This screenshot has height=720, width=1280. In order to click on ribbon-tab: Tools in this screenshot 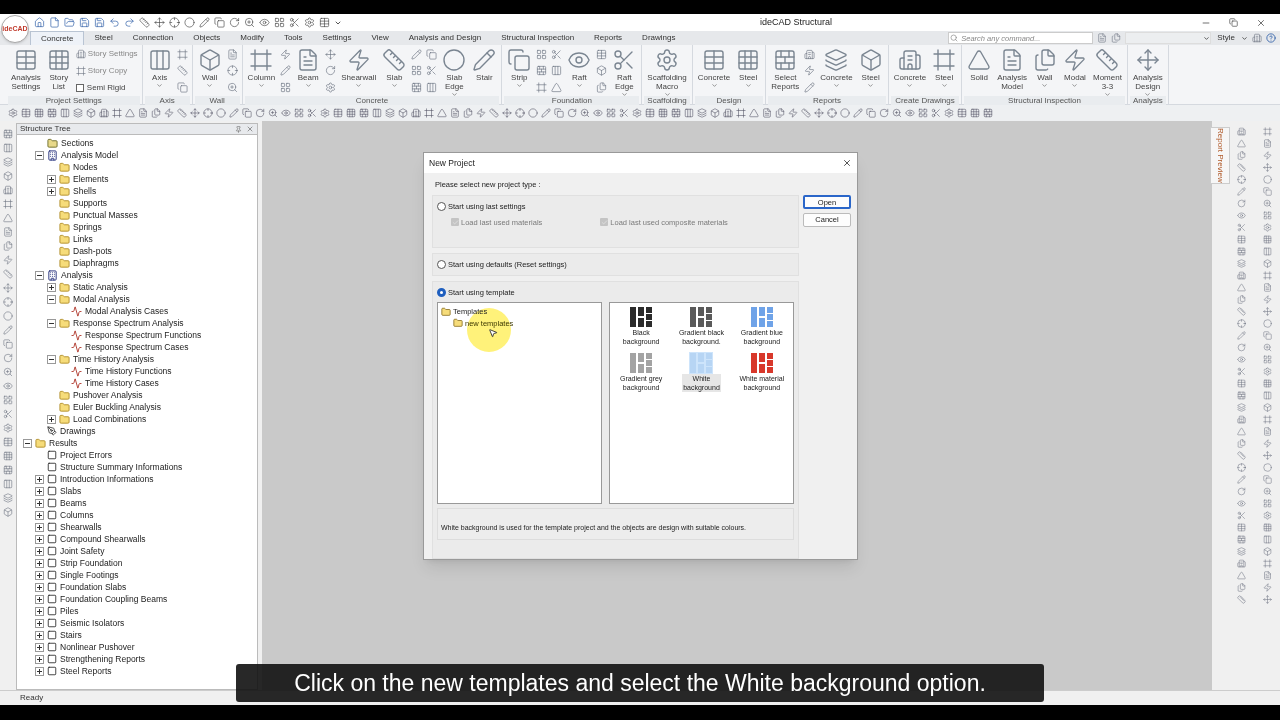, I will do `click(293, 38)`.